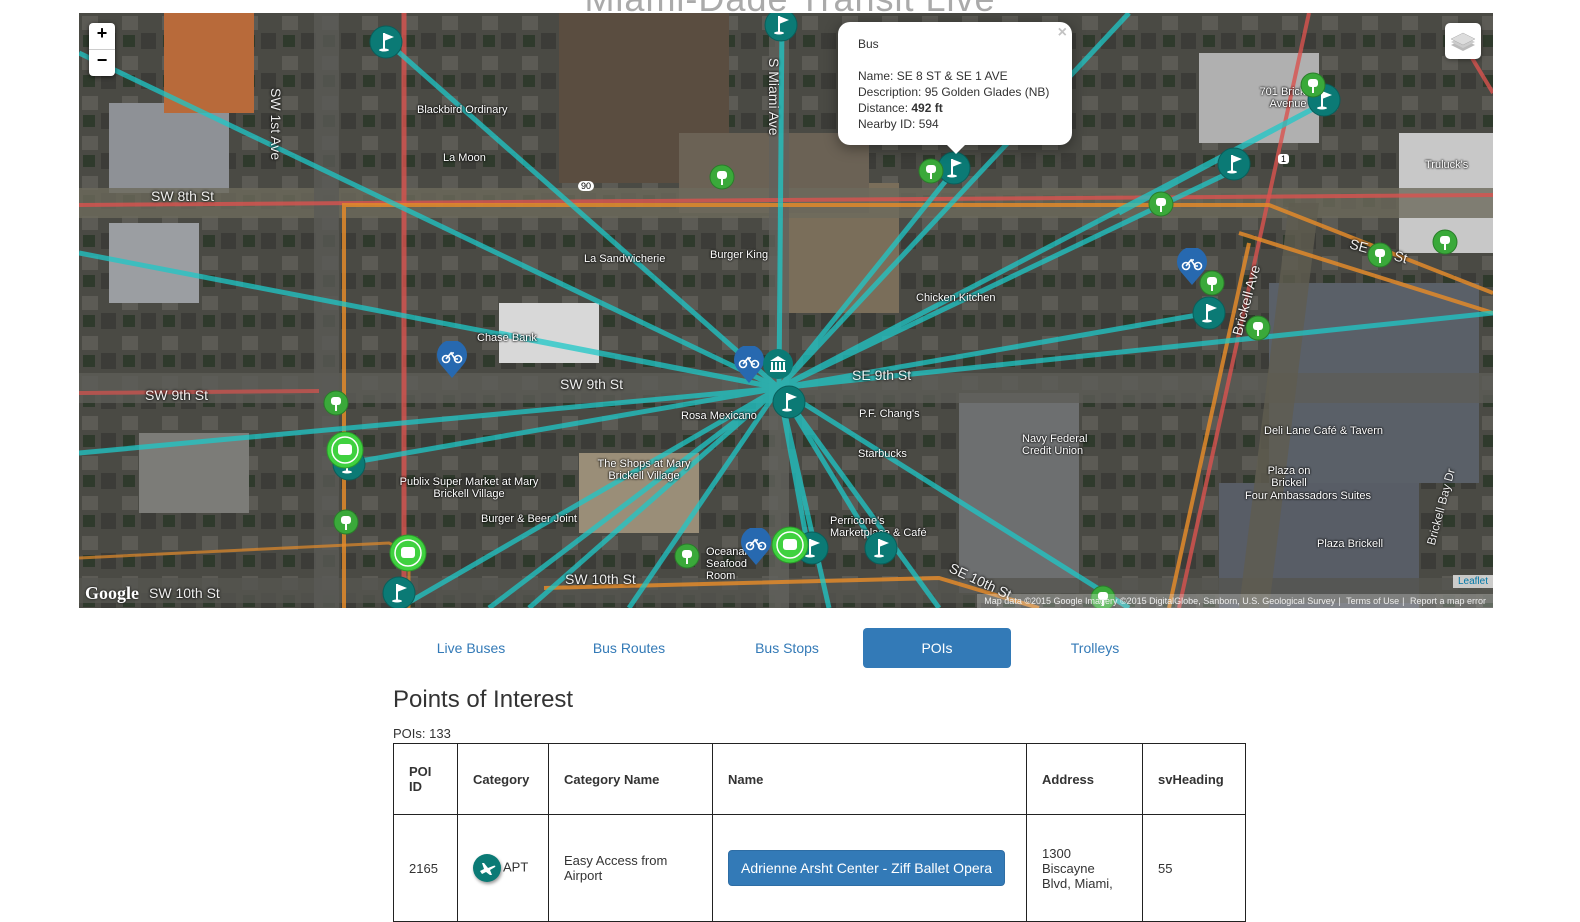 The height and width of the screenshot is (922, 1580). What do you see at coordinates (1463, 41) in the screenshot?
I see `layers-button` at bounding box center [1463, 41].